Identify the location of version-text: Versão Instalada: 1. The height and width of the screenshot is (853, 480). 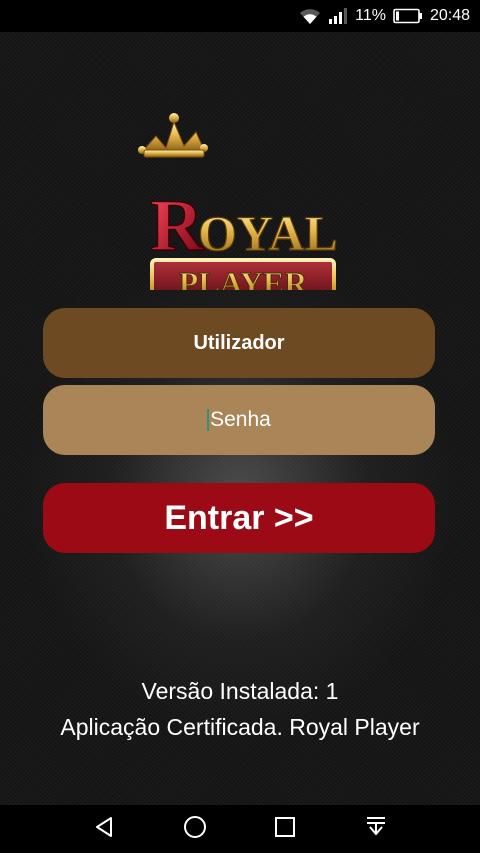
(240, 691).